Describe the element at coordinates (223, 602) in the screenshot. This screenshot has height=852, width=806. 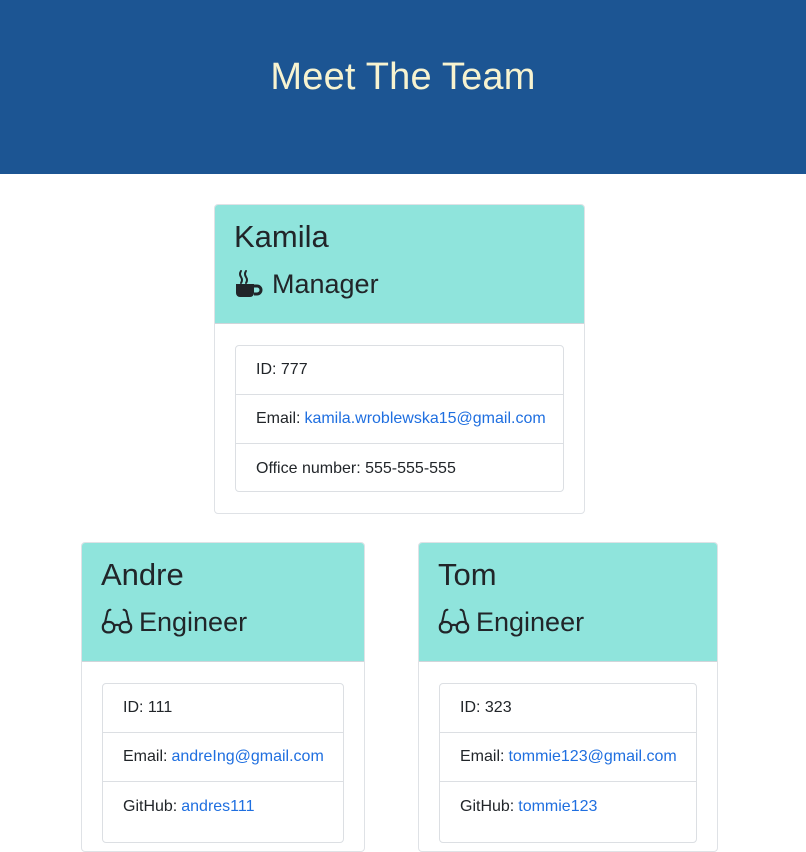
I see `card-header: Andre Engineer` at that location.